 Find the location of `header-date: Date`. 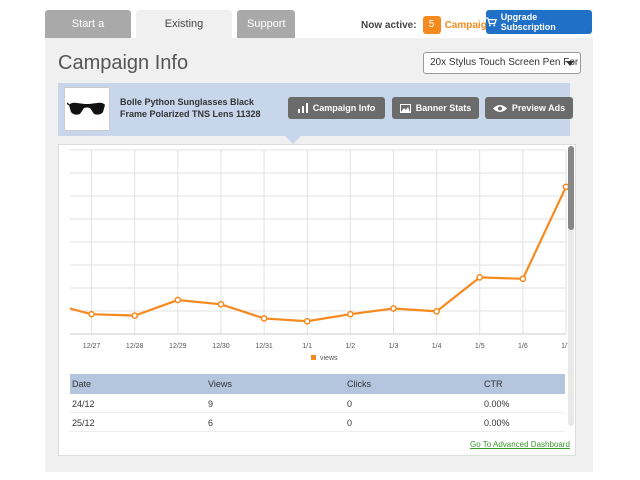

header-date: Date is located at coordinates (82, 384).